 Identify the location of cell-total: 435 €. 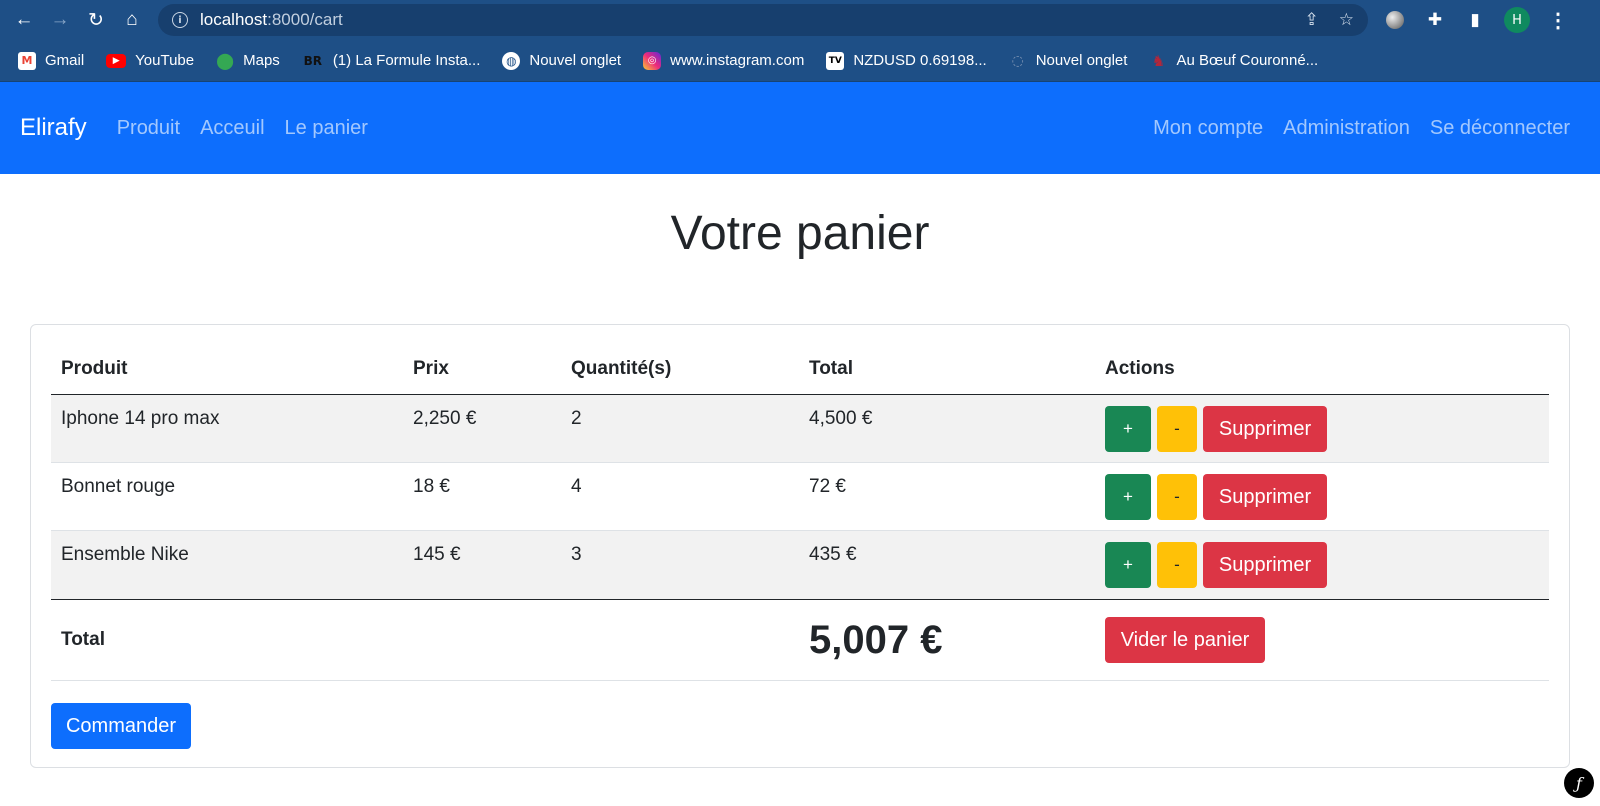
(833, 554).